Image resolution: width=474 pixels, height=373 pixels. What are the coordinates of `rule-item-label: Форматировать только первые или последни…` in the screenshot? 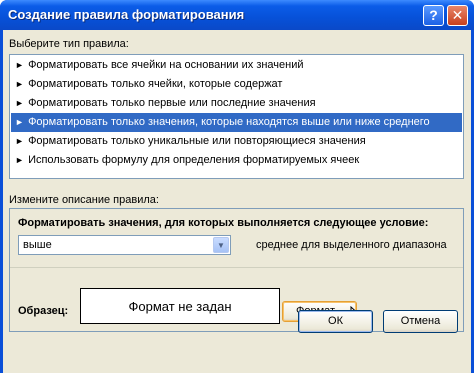 It's located at (172, 103).